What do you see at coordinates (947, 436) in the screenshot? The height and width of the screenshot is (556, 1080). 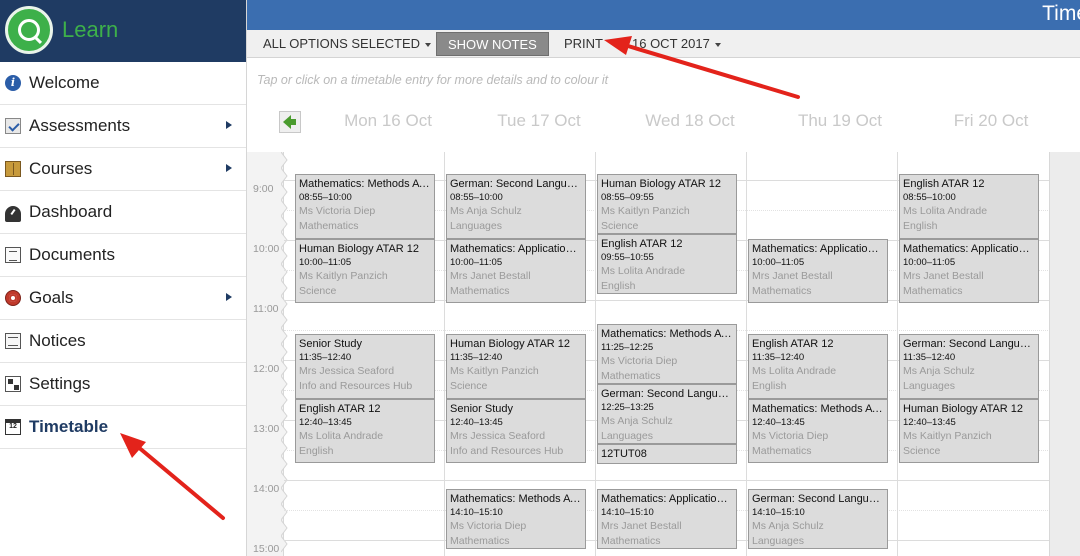 I see `entry-teacher: Ms Kaitlyn Panzich` at bounding box center [947, 436].